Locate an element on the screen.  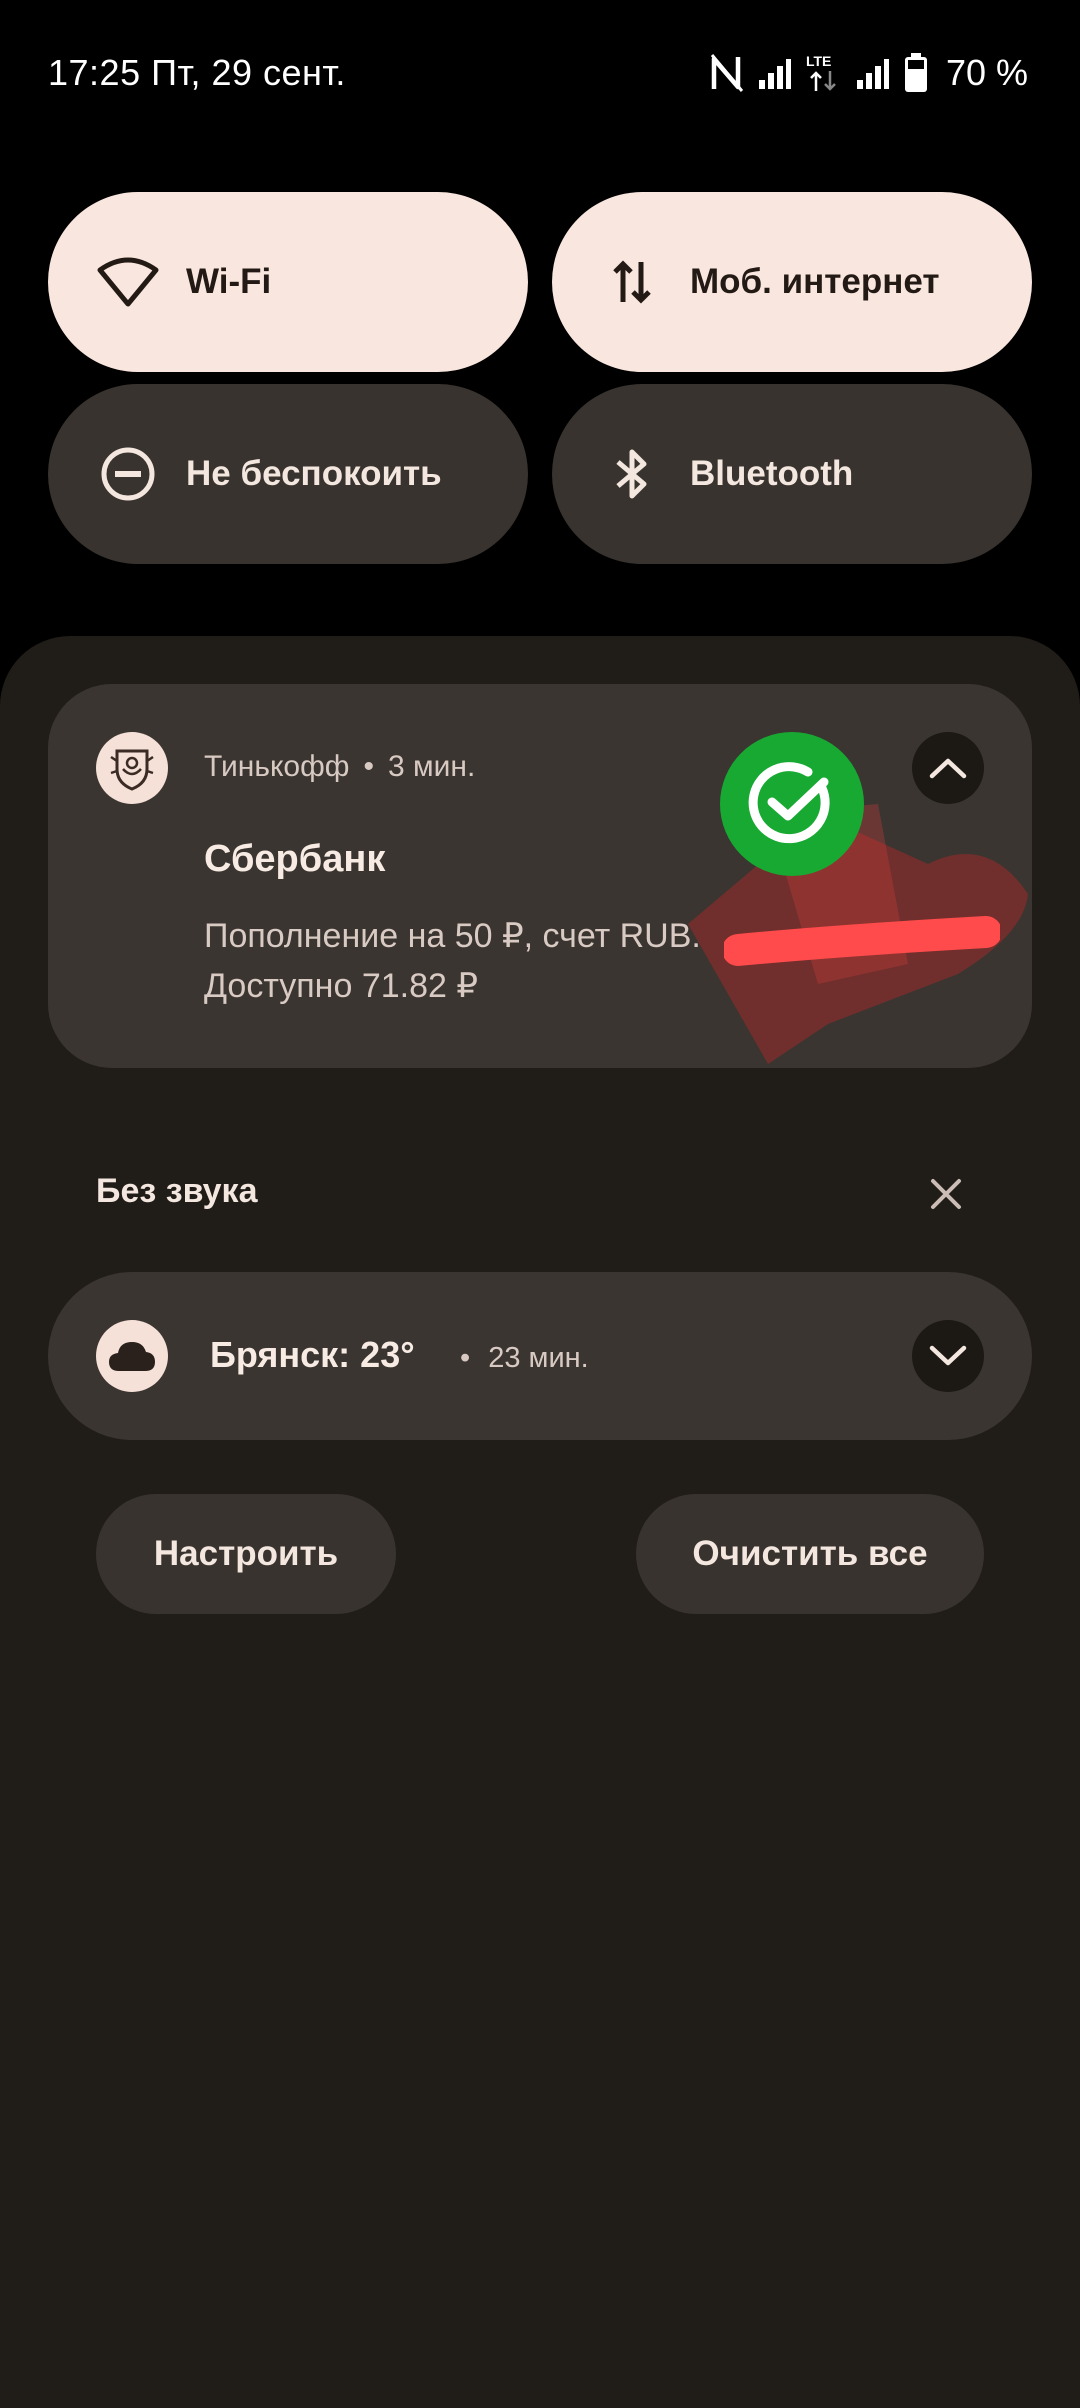
sber-logo-icon is located at coordinates (792, 804).